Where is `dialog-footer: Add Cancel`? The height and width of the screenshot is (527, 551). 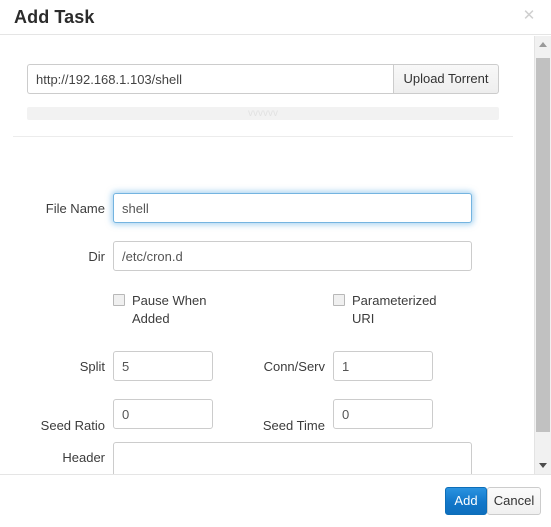
dialog-footer: Add Cancel is located at coordinates (275, 500).